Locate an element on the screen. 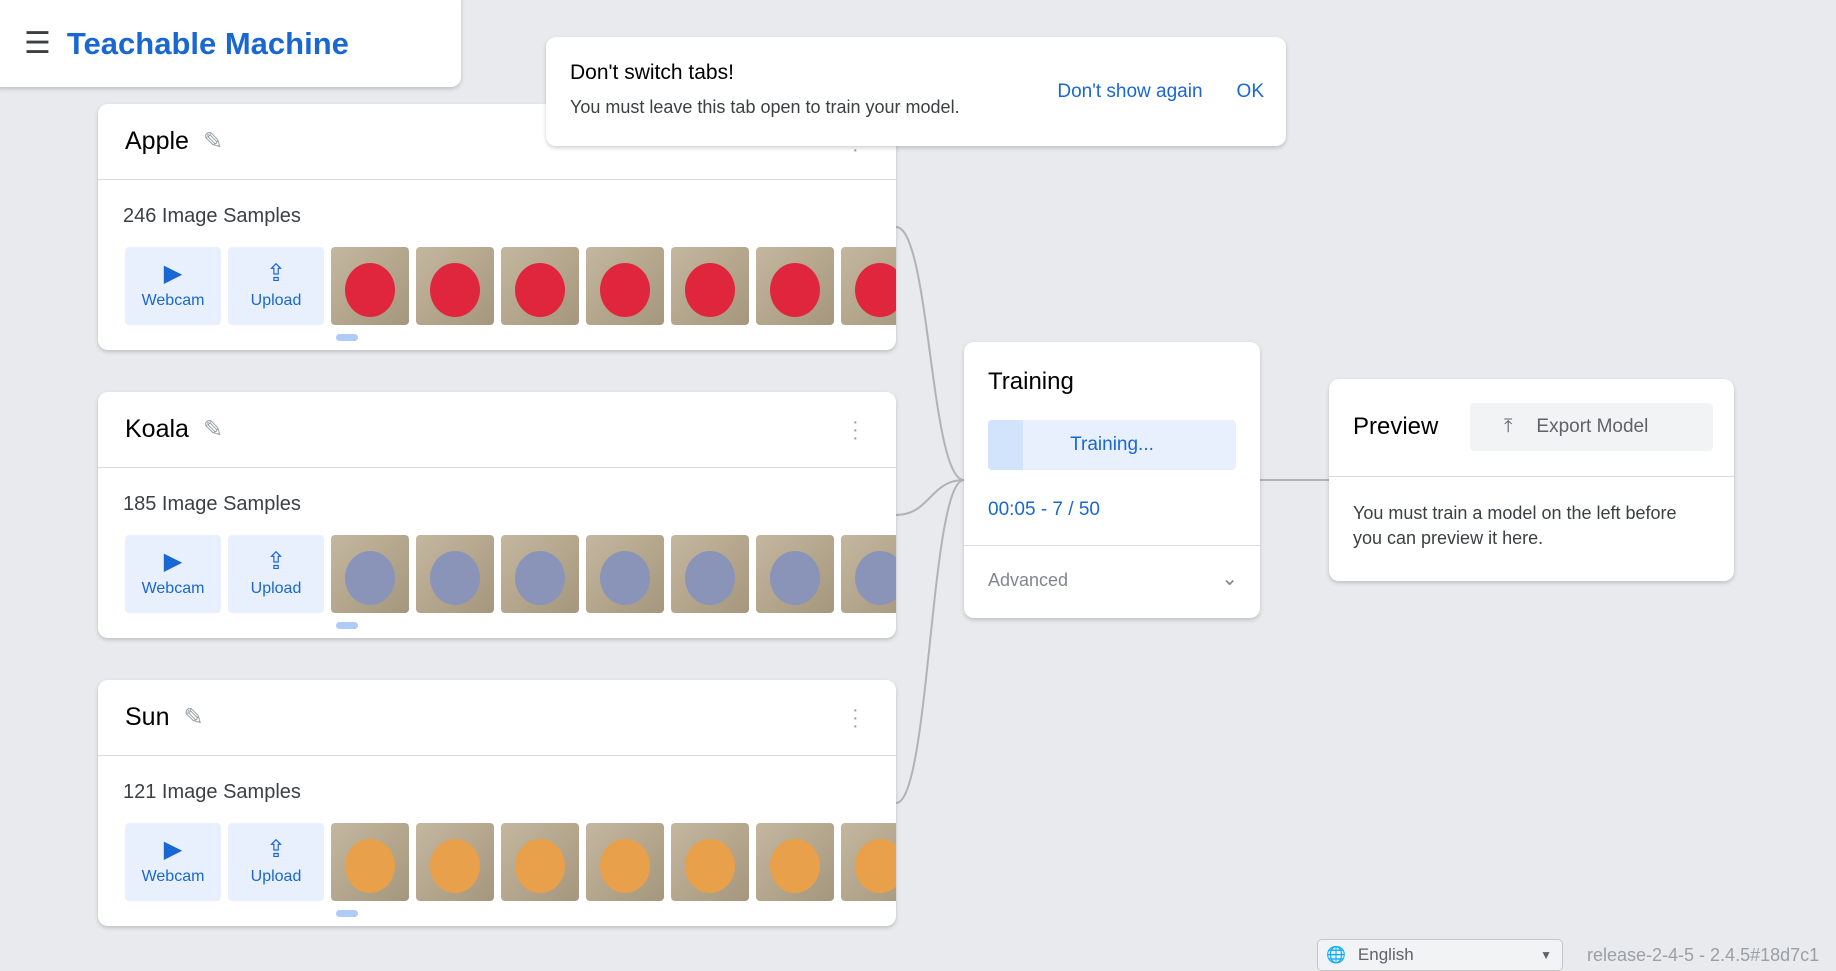  class-name: Sun is located at coordinates (147, 717).